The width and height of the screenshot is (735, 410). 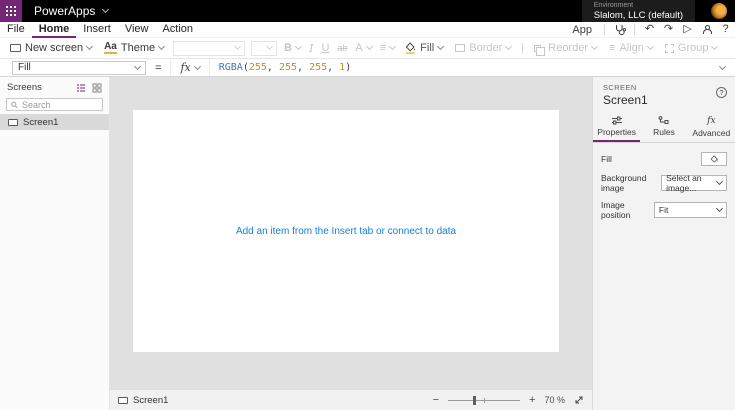 I want to click on screens-panel: Screens Screen1, so click(x=55, y=243).